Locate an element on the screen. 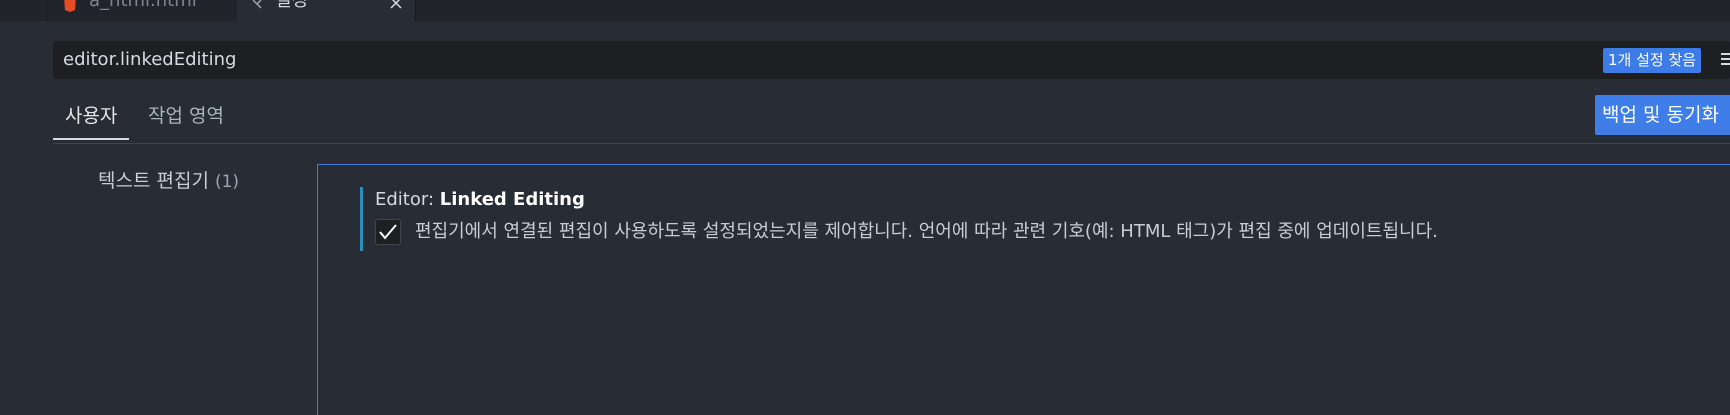 This screenshot has width=1730, height=415. toc-count: (1) is located at coordinates (227, 182).